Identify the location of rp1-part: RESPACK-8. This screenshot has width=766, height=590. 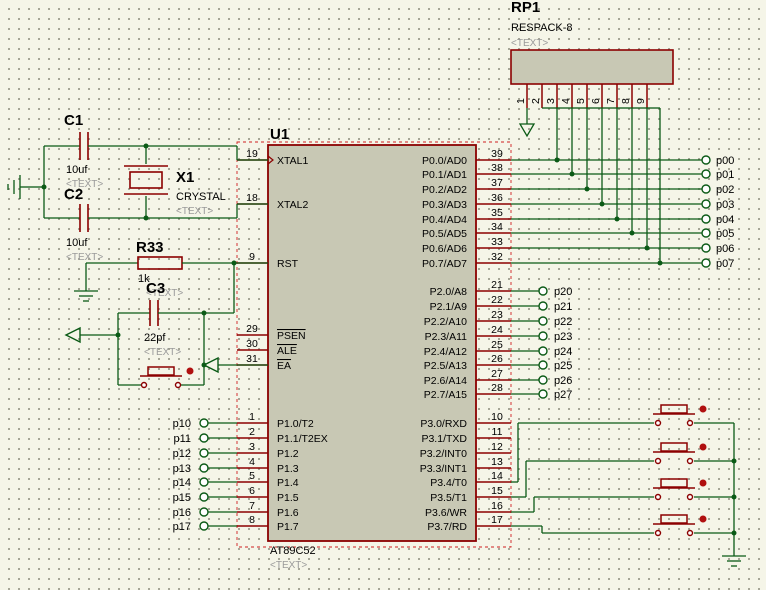
(542, 28).